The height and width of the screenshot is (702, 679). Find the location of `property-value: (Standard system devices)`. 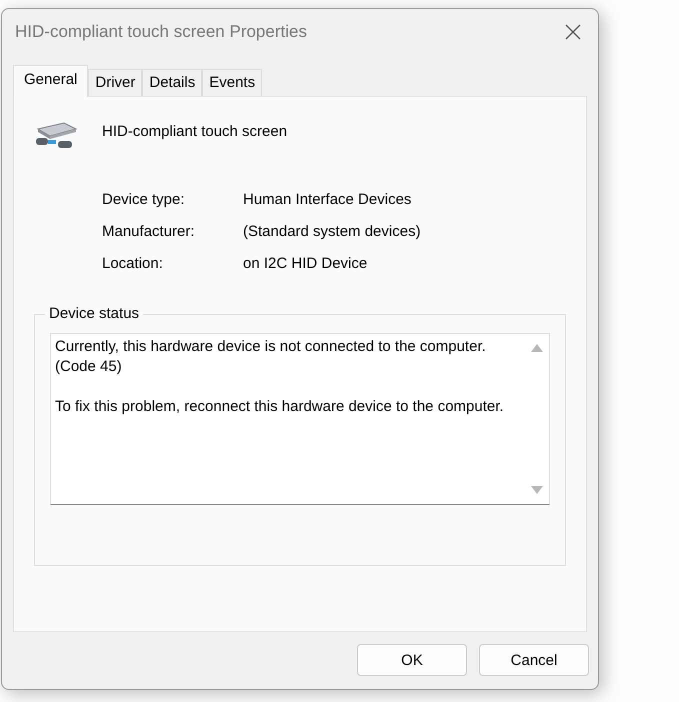

property-value: (Standard system devices) is located at coordinates (332, 231).